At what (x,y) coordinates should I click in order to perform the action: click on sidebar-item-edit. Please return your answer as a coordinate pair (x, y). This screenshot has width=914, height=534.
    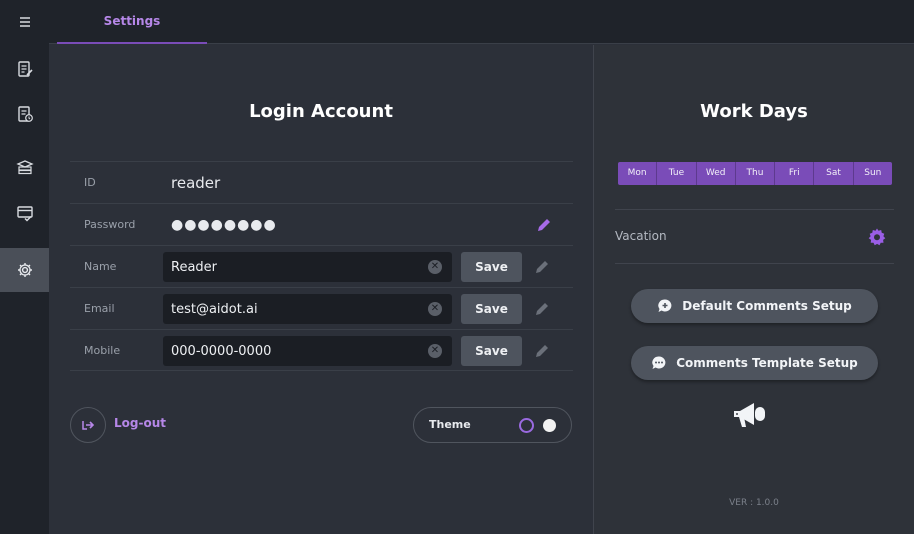
    Looking at the image, I should click on (24, 69).